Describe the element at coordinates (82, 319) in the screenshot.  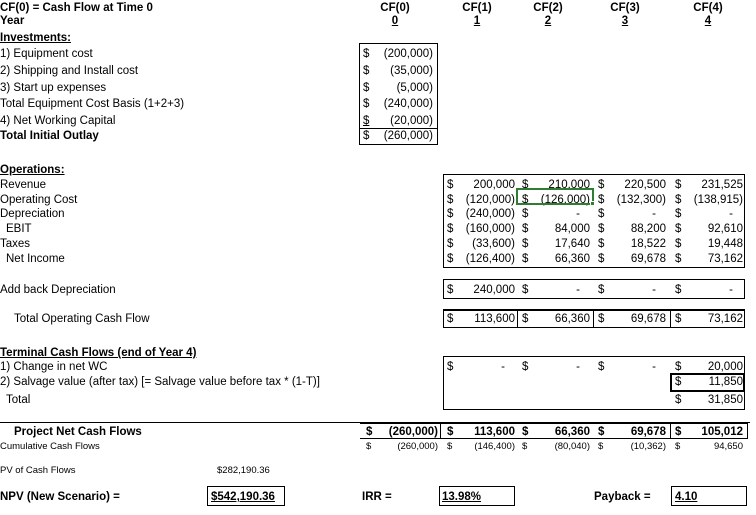
I see `total-operating-cash-flow-label: Total Operating Cash Flow` at that location.